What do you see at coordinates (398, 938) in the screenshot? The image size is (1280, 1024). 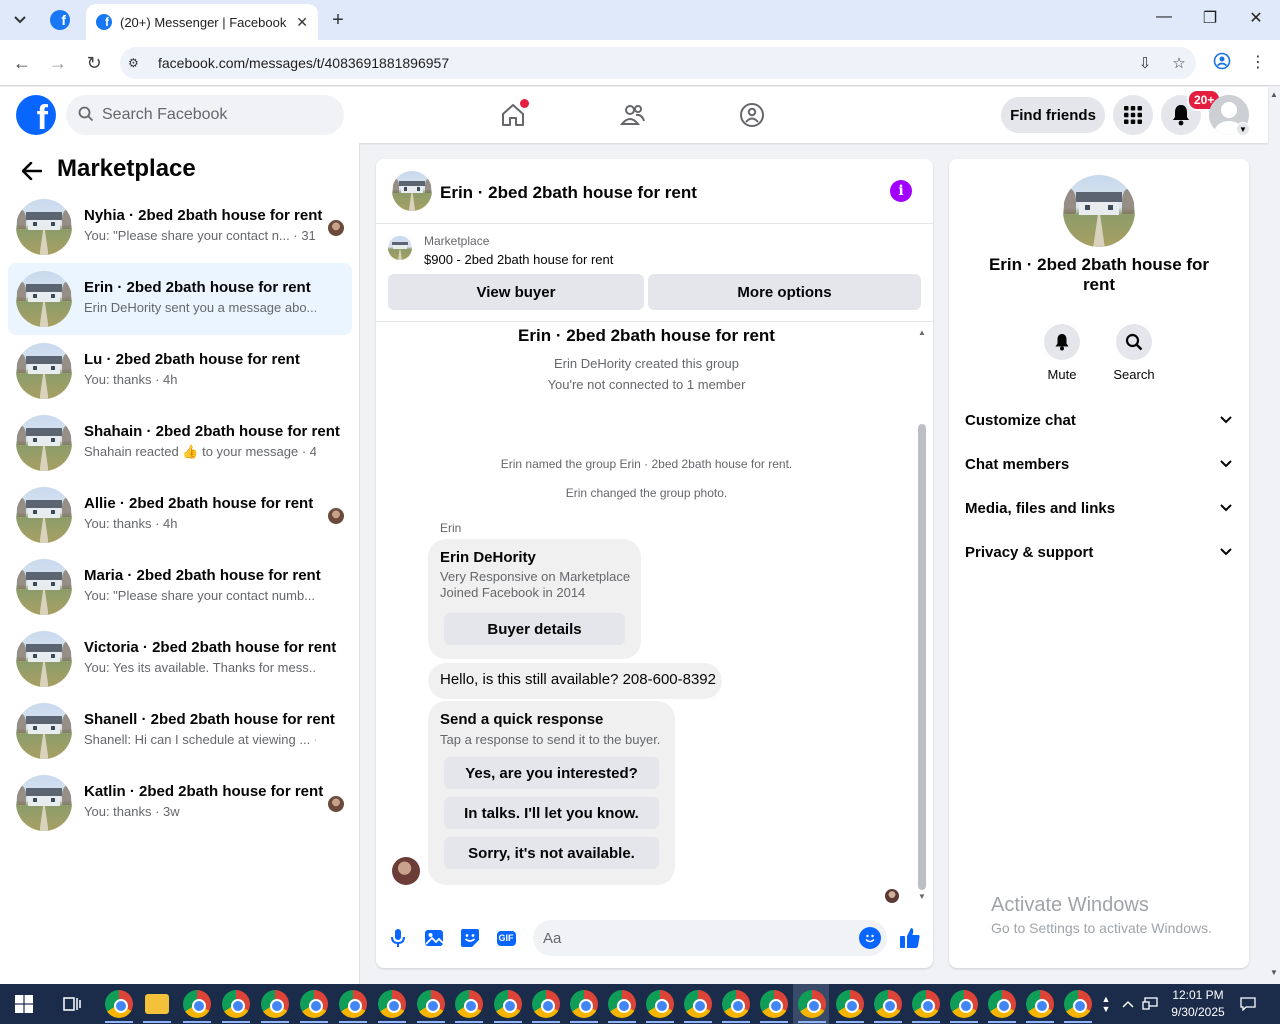 I see `microphone-icon` at bounding box center [398, 938].